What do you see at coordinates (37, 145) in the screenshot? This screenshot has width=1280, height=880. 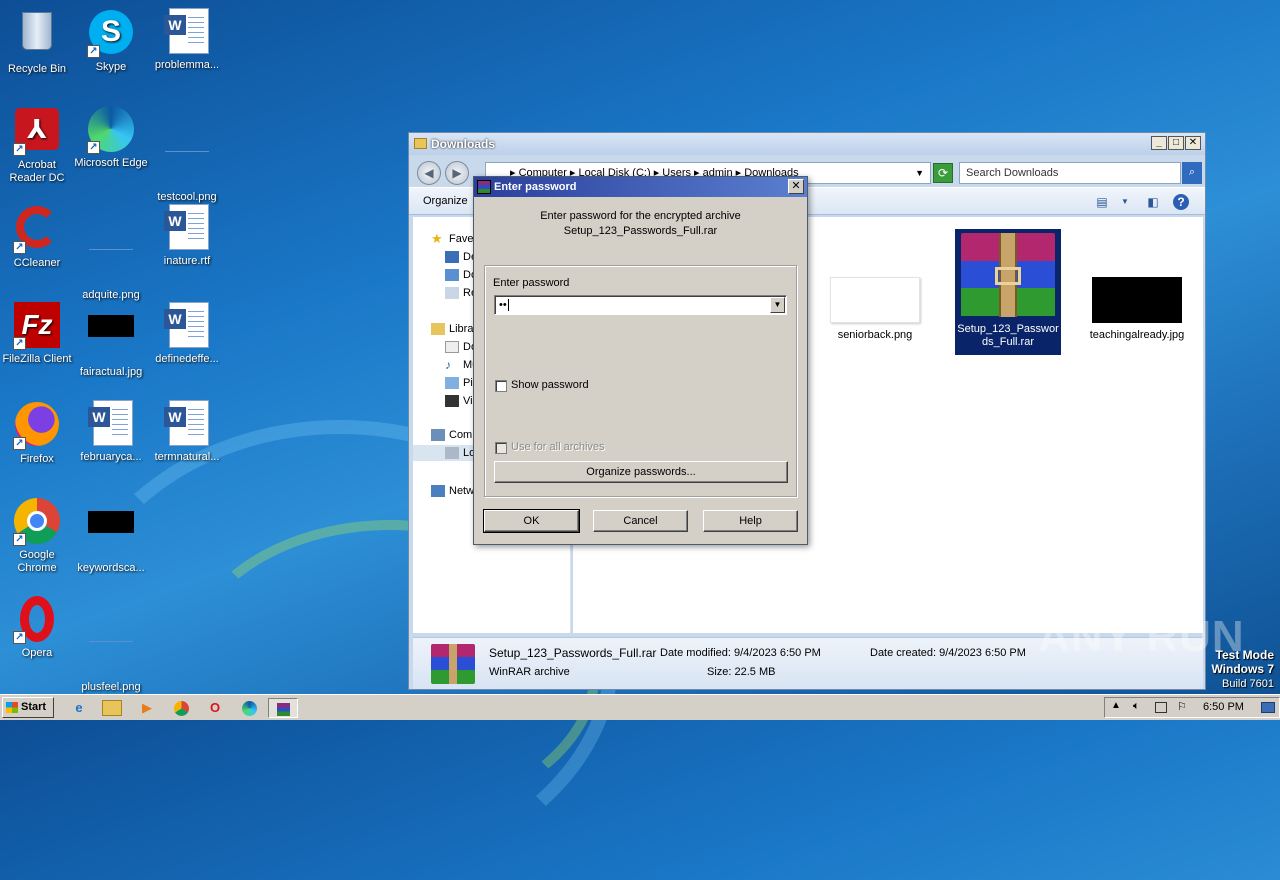 I see `desktop-icon-acrobat: ⅄ ↗ Acrobat Reader DC` at bounding box center [37, 145].